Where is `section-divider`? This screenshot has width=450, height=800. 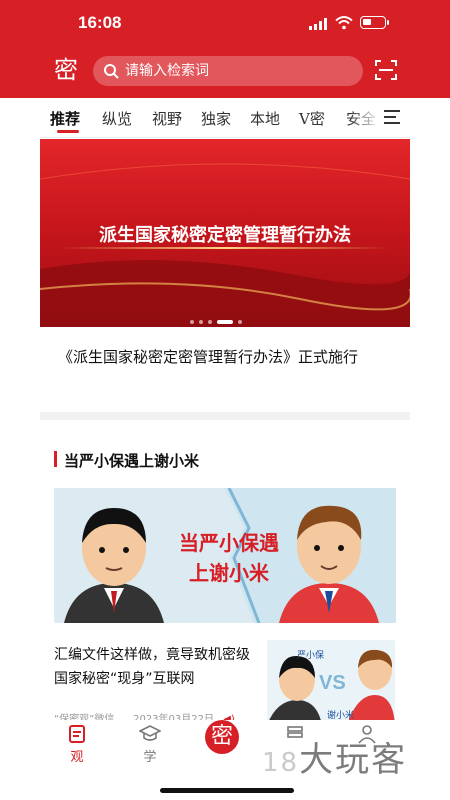
section-divider is located at coordinates (225, 416).